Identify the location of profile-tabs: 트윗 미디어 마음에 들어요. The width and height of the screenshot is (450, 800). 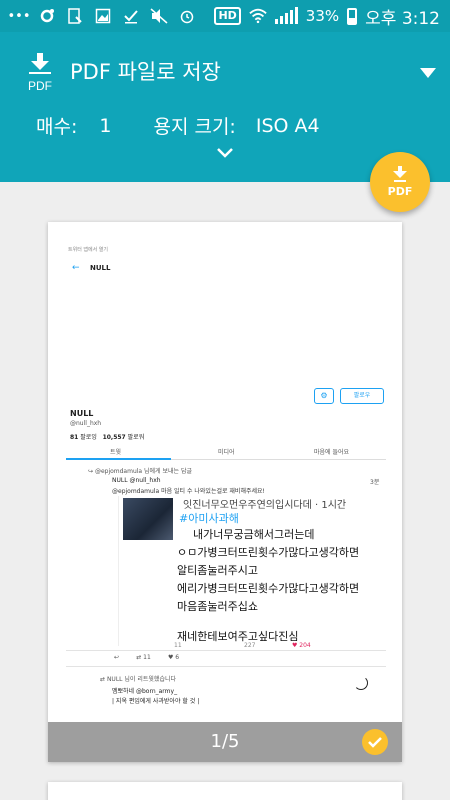
(226, 452).